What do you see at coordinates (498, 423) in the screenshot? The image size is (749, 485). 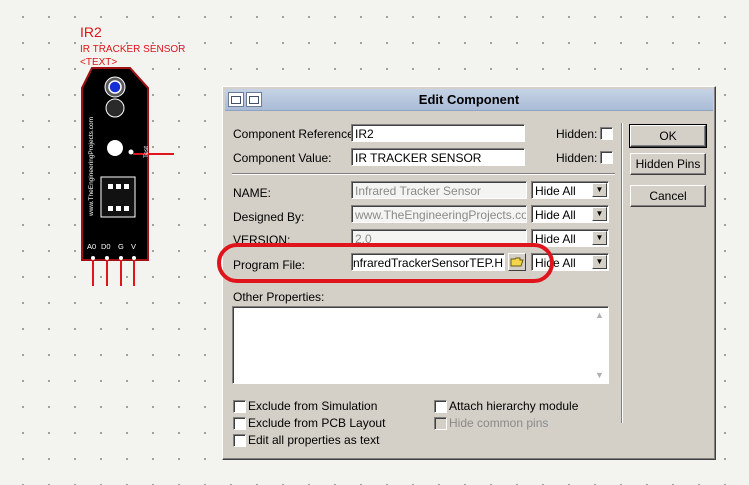 I see `hide-common-pins-label: Hide common pins` at bounding box center [498, 423].